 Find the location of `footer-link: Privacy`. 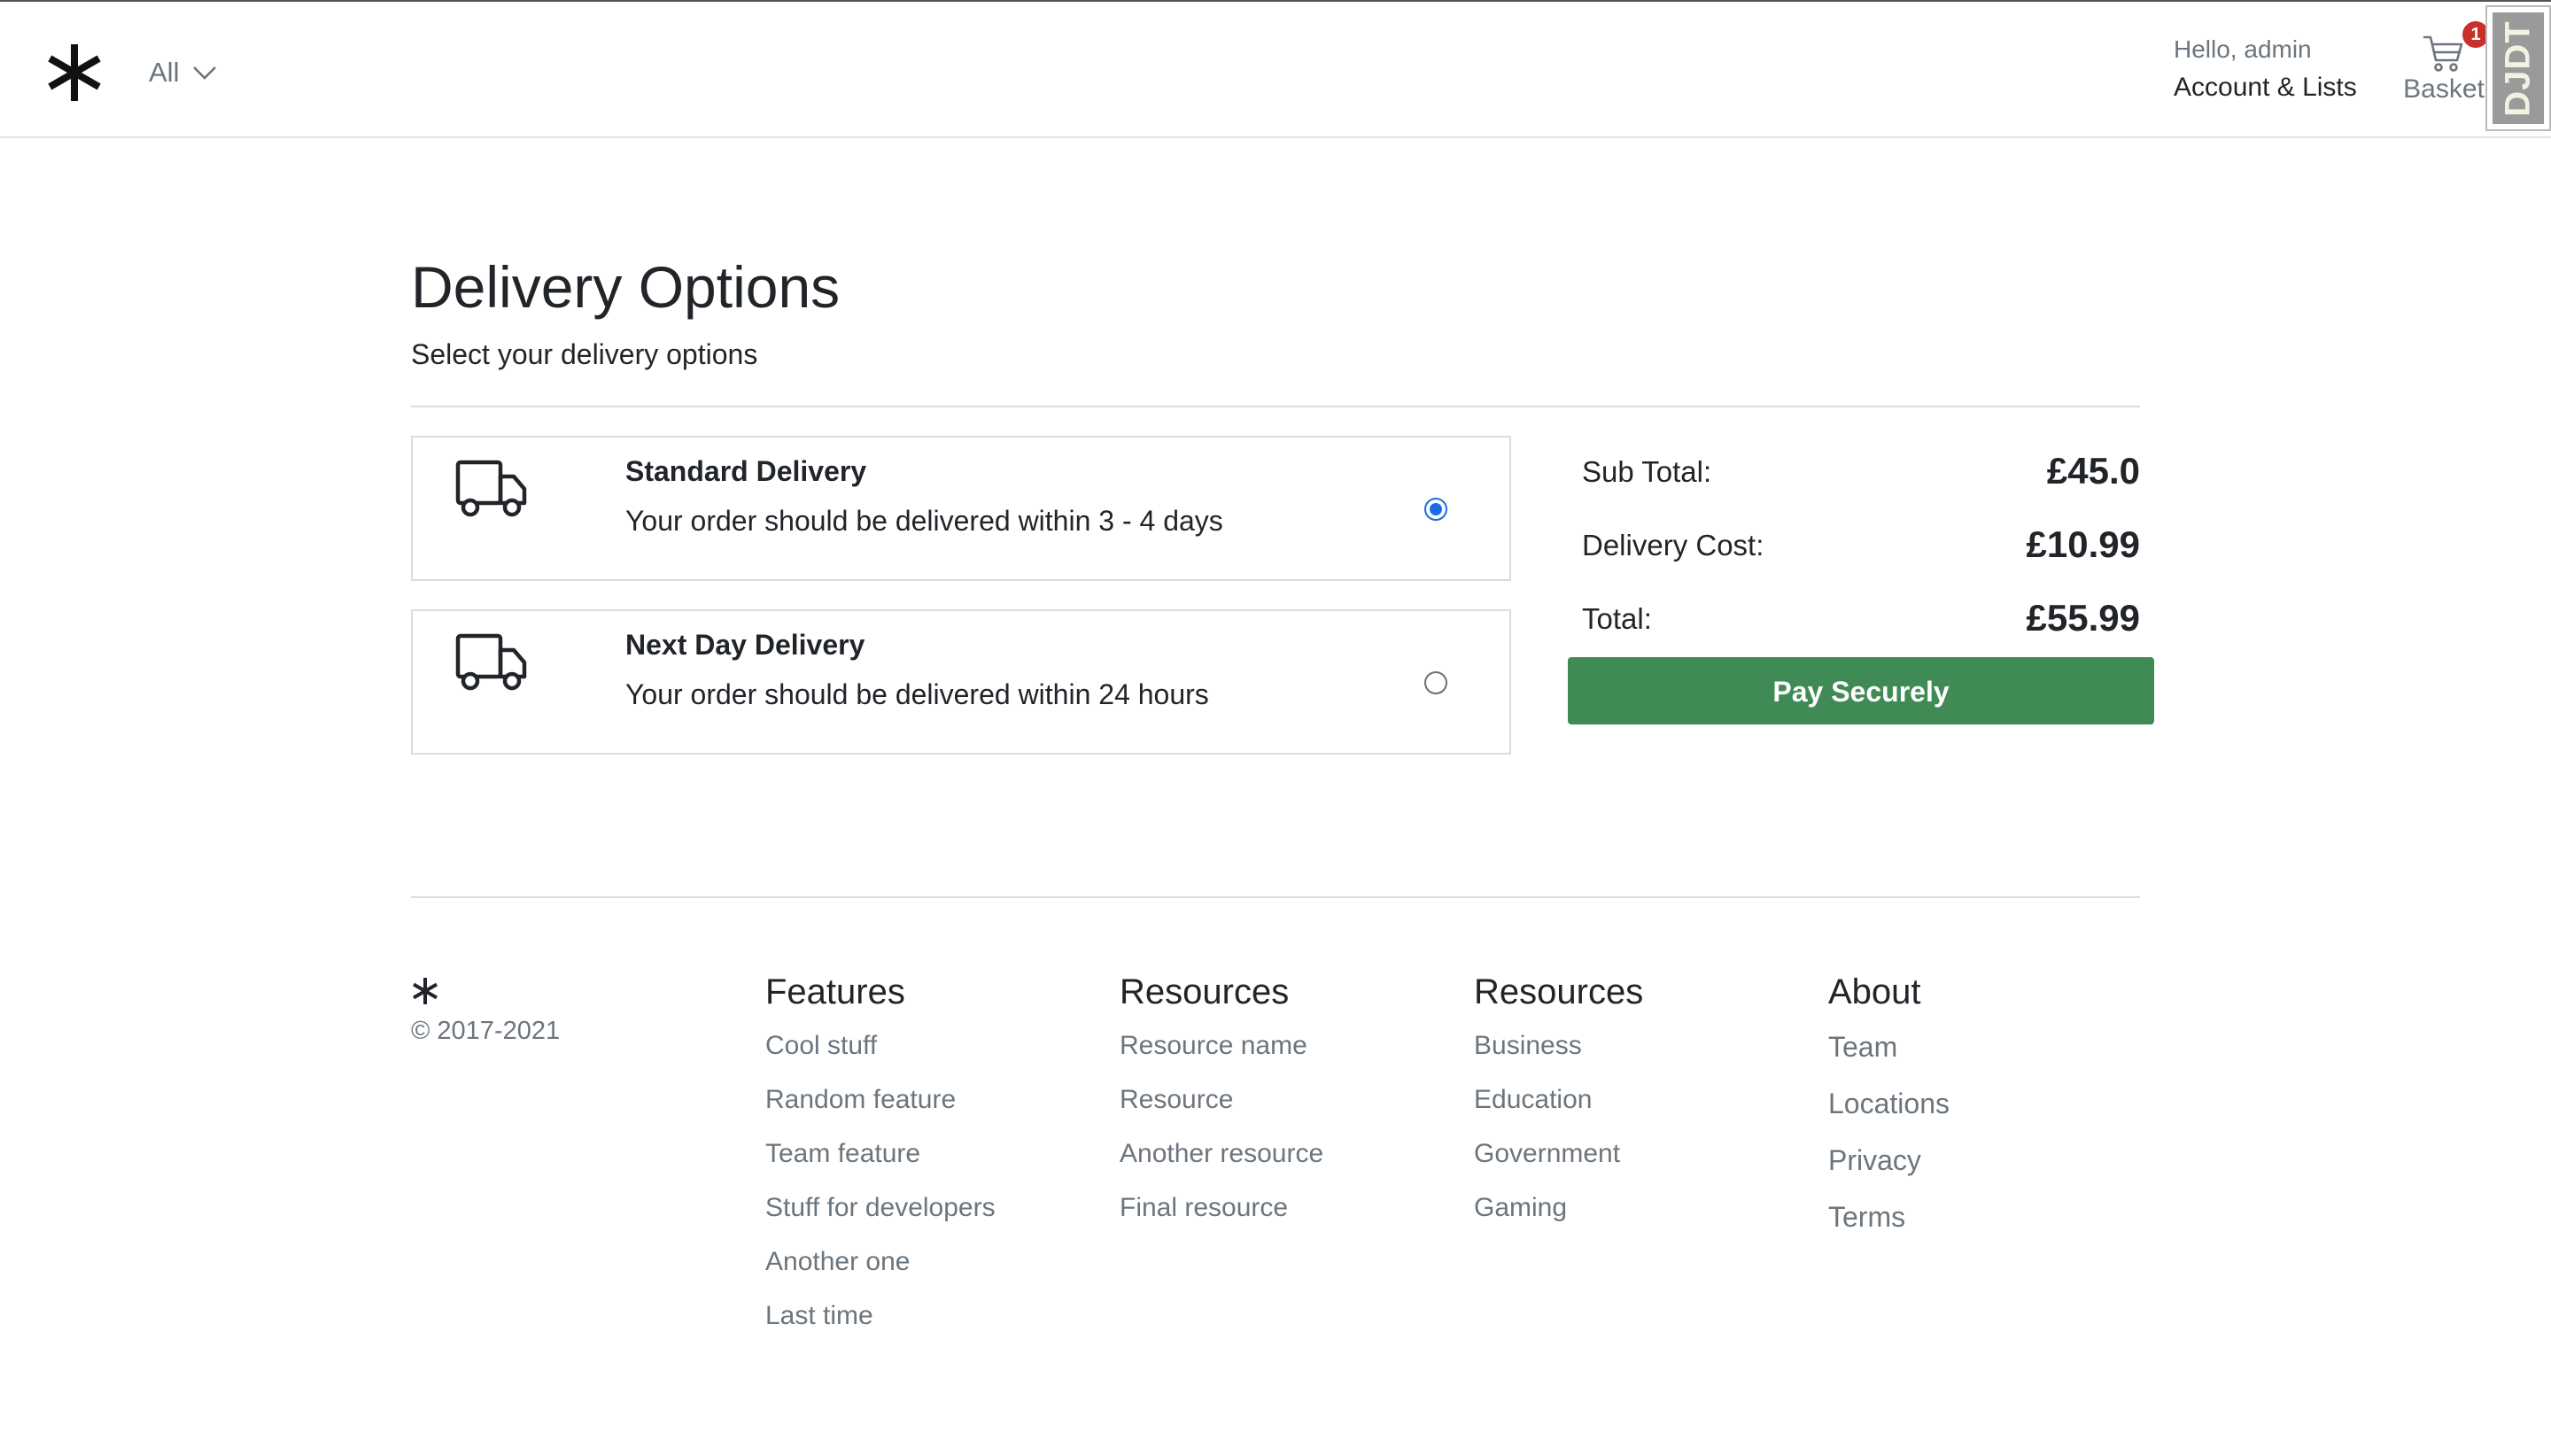

footer-link: Privacy is located at coordinates (1889, 1160).